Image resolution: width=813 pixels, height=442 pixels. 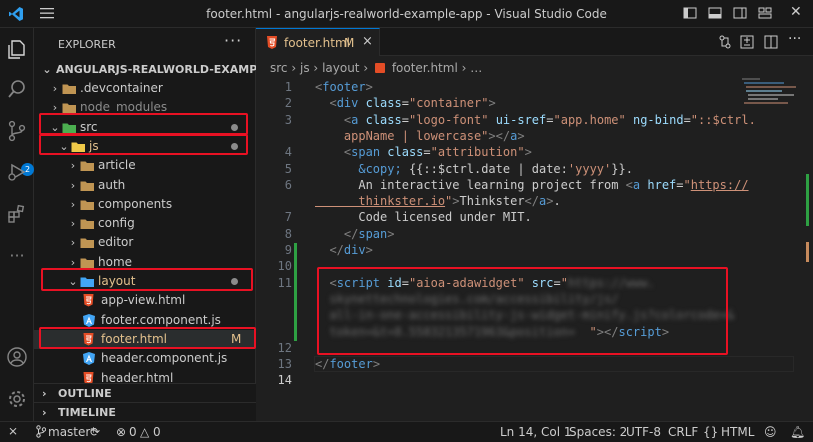 I want to click on language-icon: {}, so click(x=711, y=432).